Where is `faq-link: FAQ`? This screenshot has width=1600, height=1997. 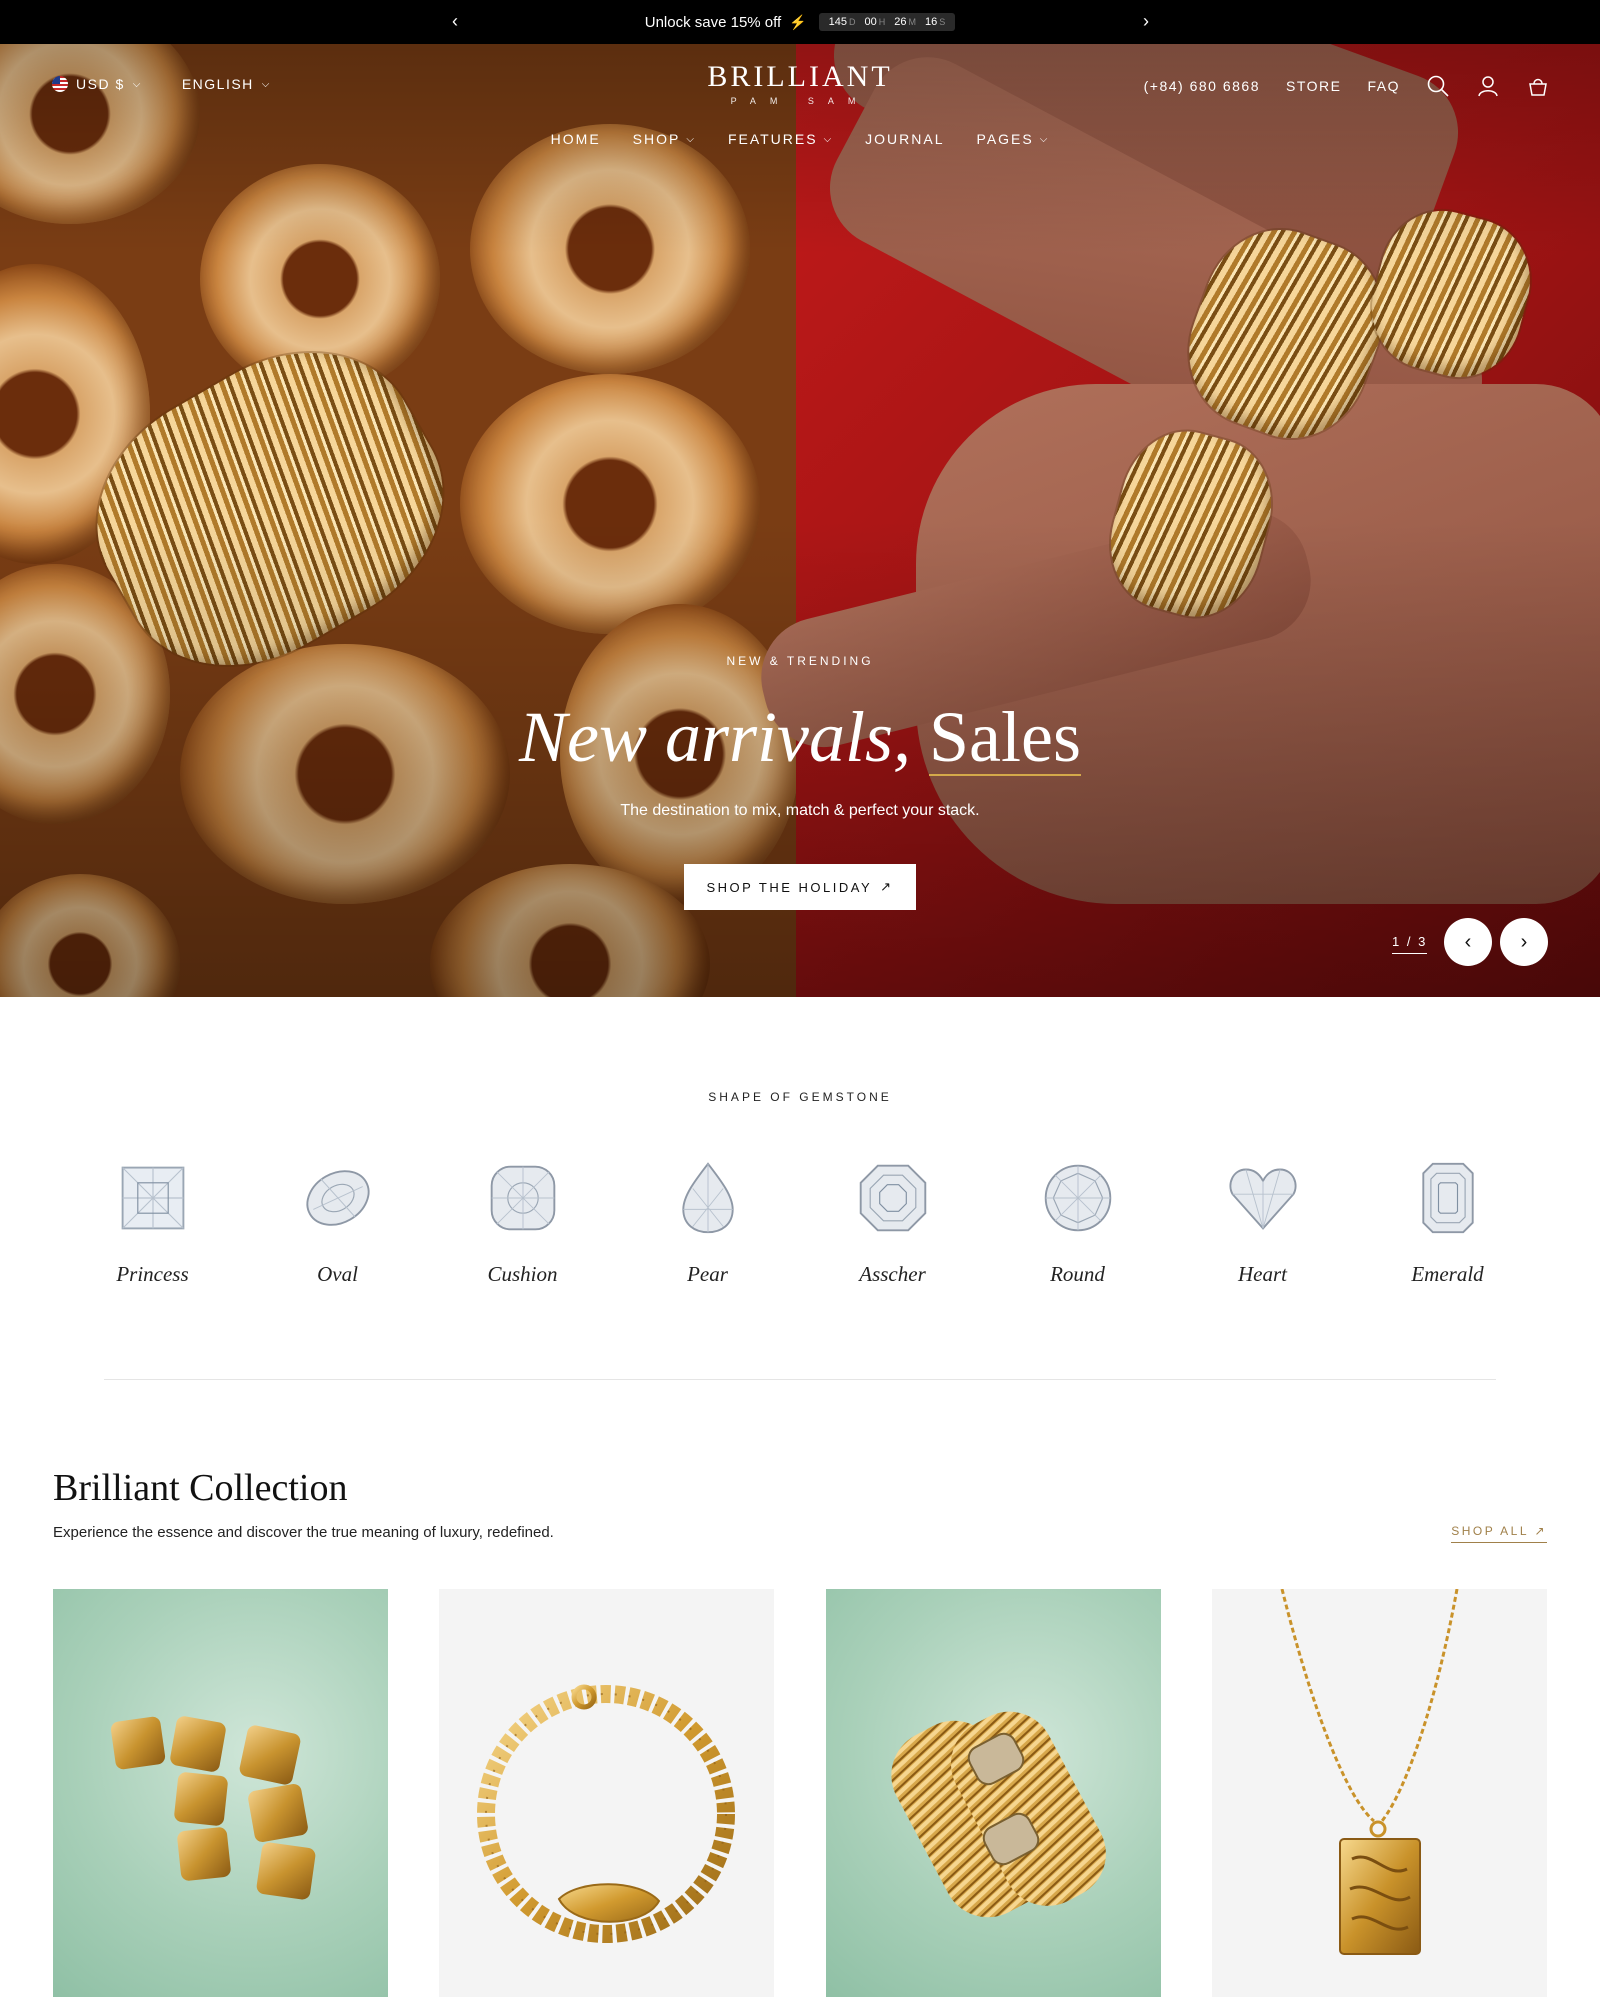
faq-link: FAQ is located at coordinates (1383, 86).